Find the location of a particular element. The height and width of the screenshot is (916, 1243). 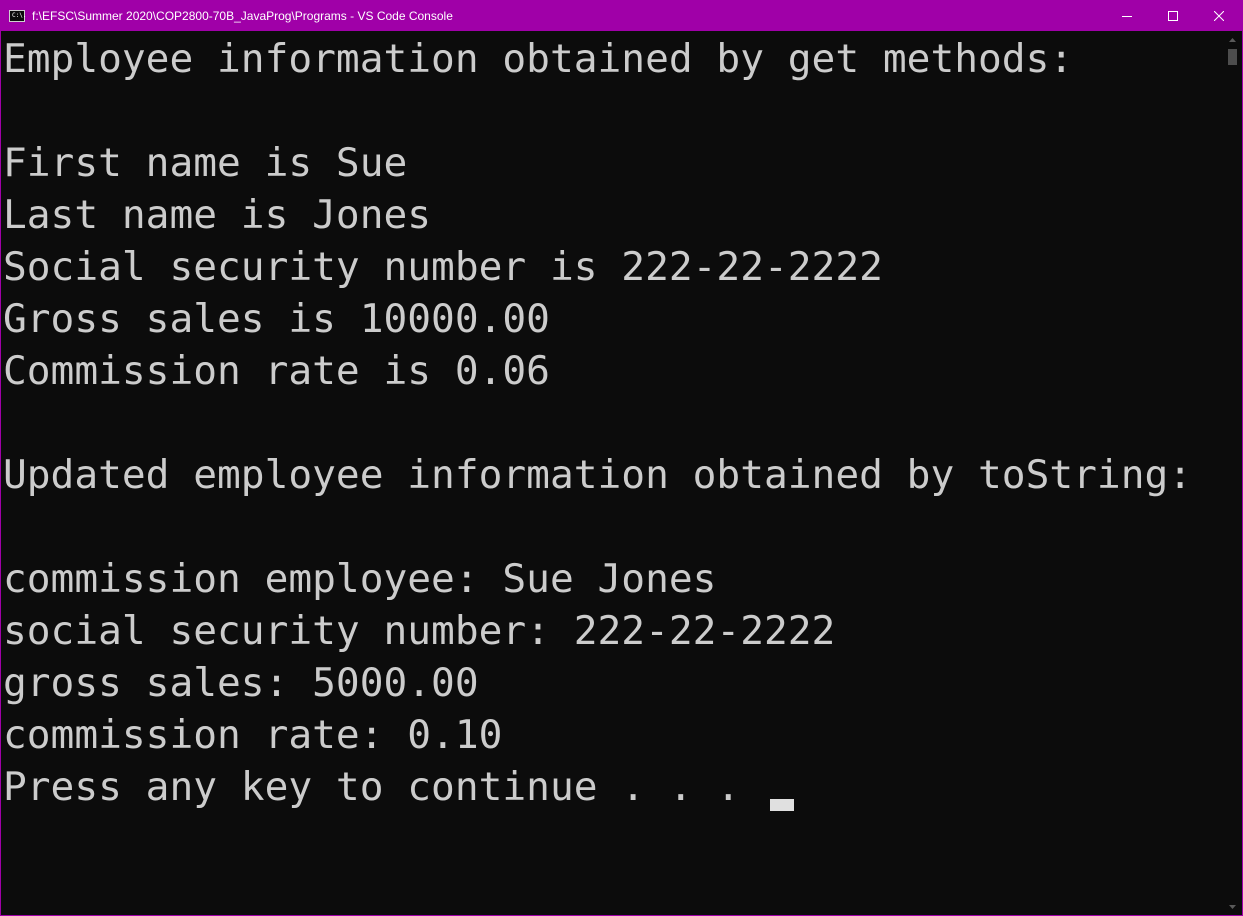

maximize-button is located at coordinates (1173, 16).